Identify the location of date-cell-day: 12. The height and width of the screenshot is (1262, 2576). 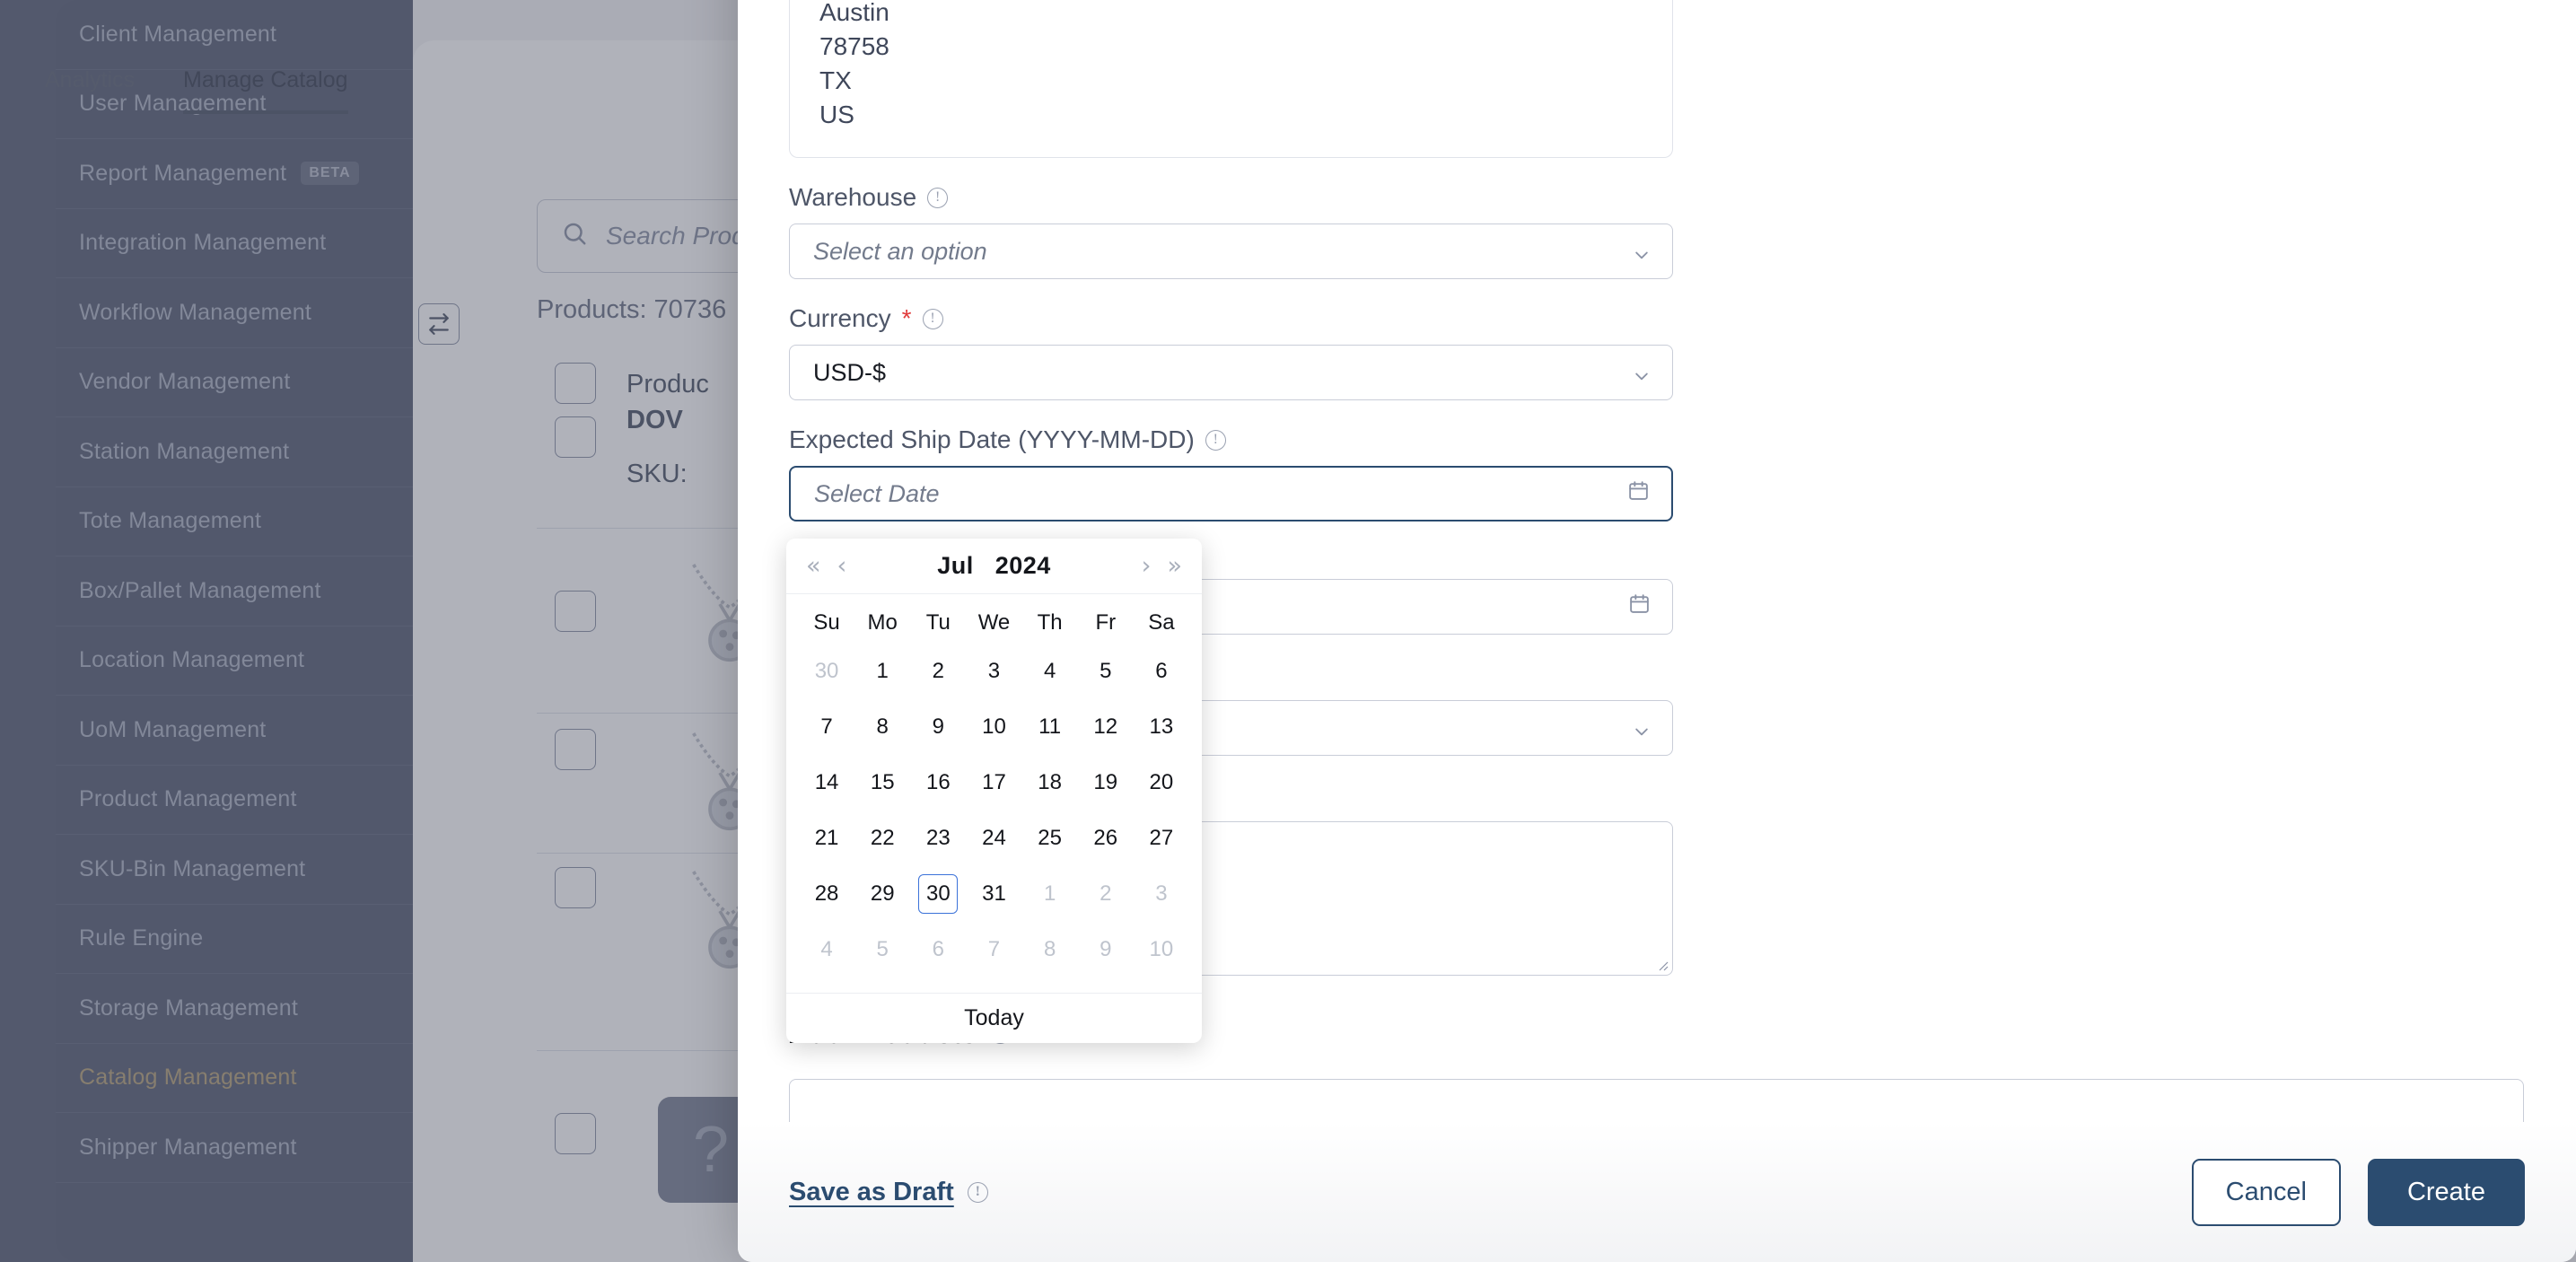
(1106, 727).